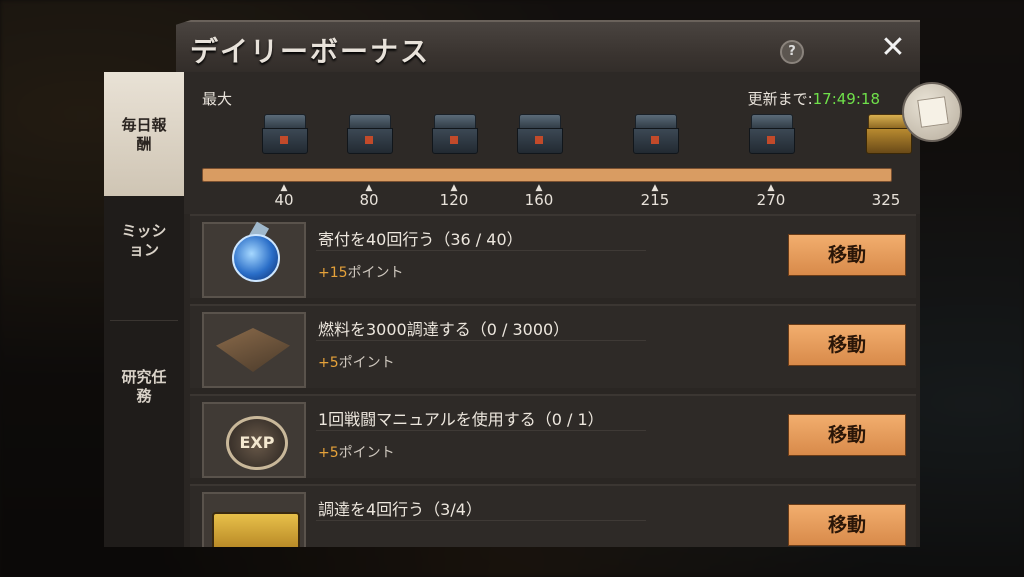 The height and width of the screenshot is (577, 1024). I want to click on refresh-timer: 更新まで:17:49:18, so click(814, 98).